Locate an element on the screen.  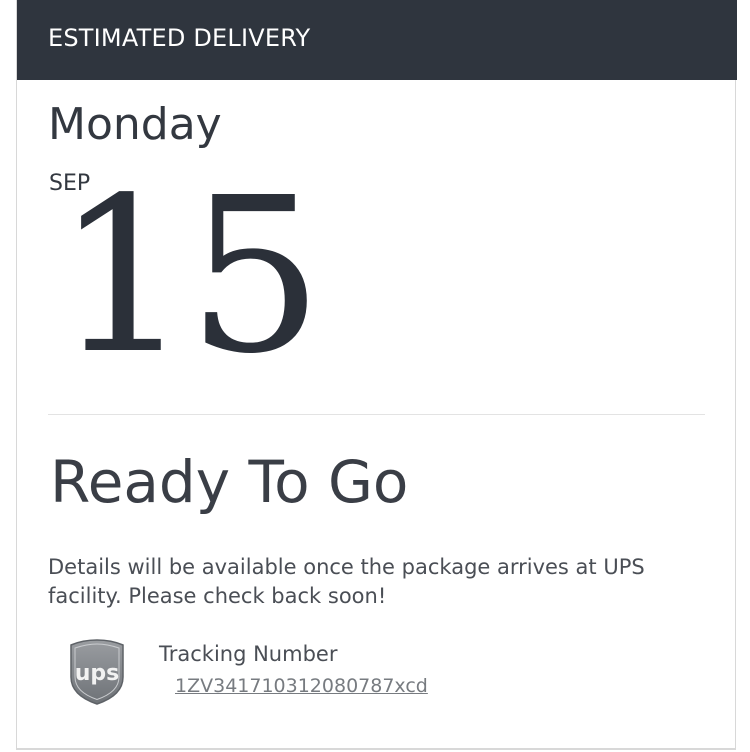
section-divider is located at coordinates (376, 414).